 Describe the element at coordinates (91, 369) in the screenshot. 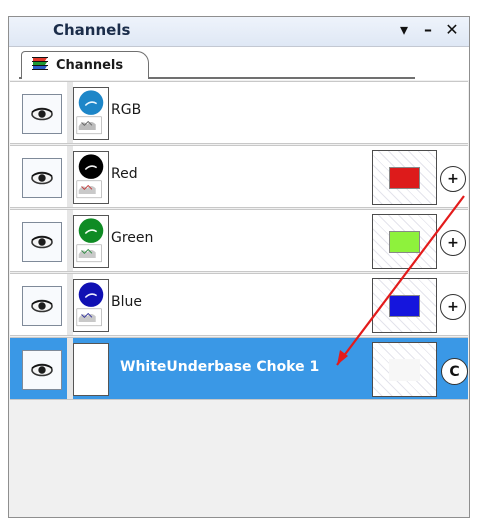

I see `channel-thumbnail-whiteunderbase` at that location.